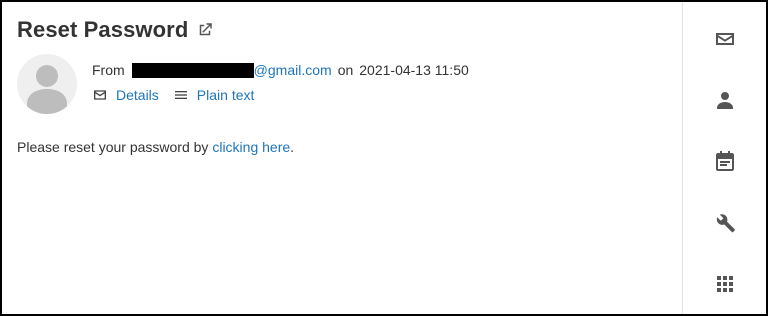  What do you see at coordinates (725, 100) in the screenshot?
I see `person-icon` at bounding box center [725, 100].